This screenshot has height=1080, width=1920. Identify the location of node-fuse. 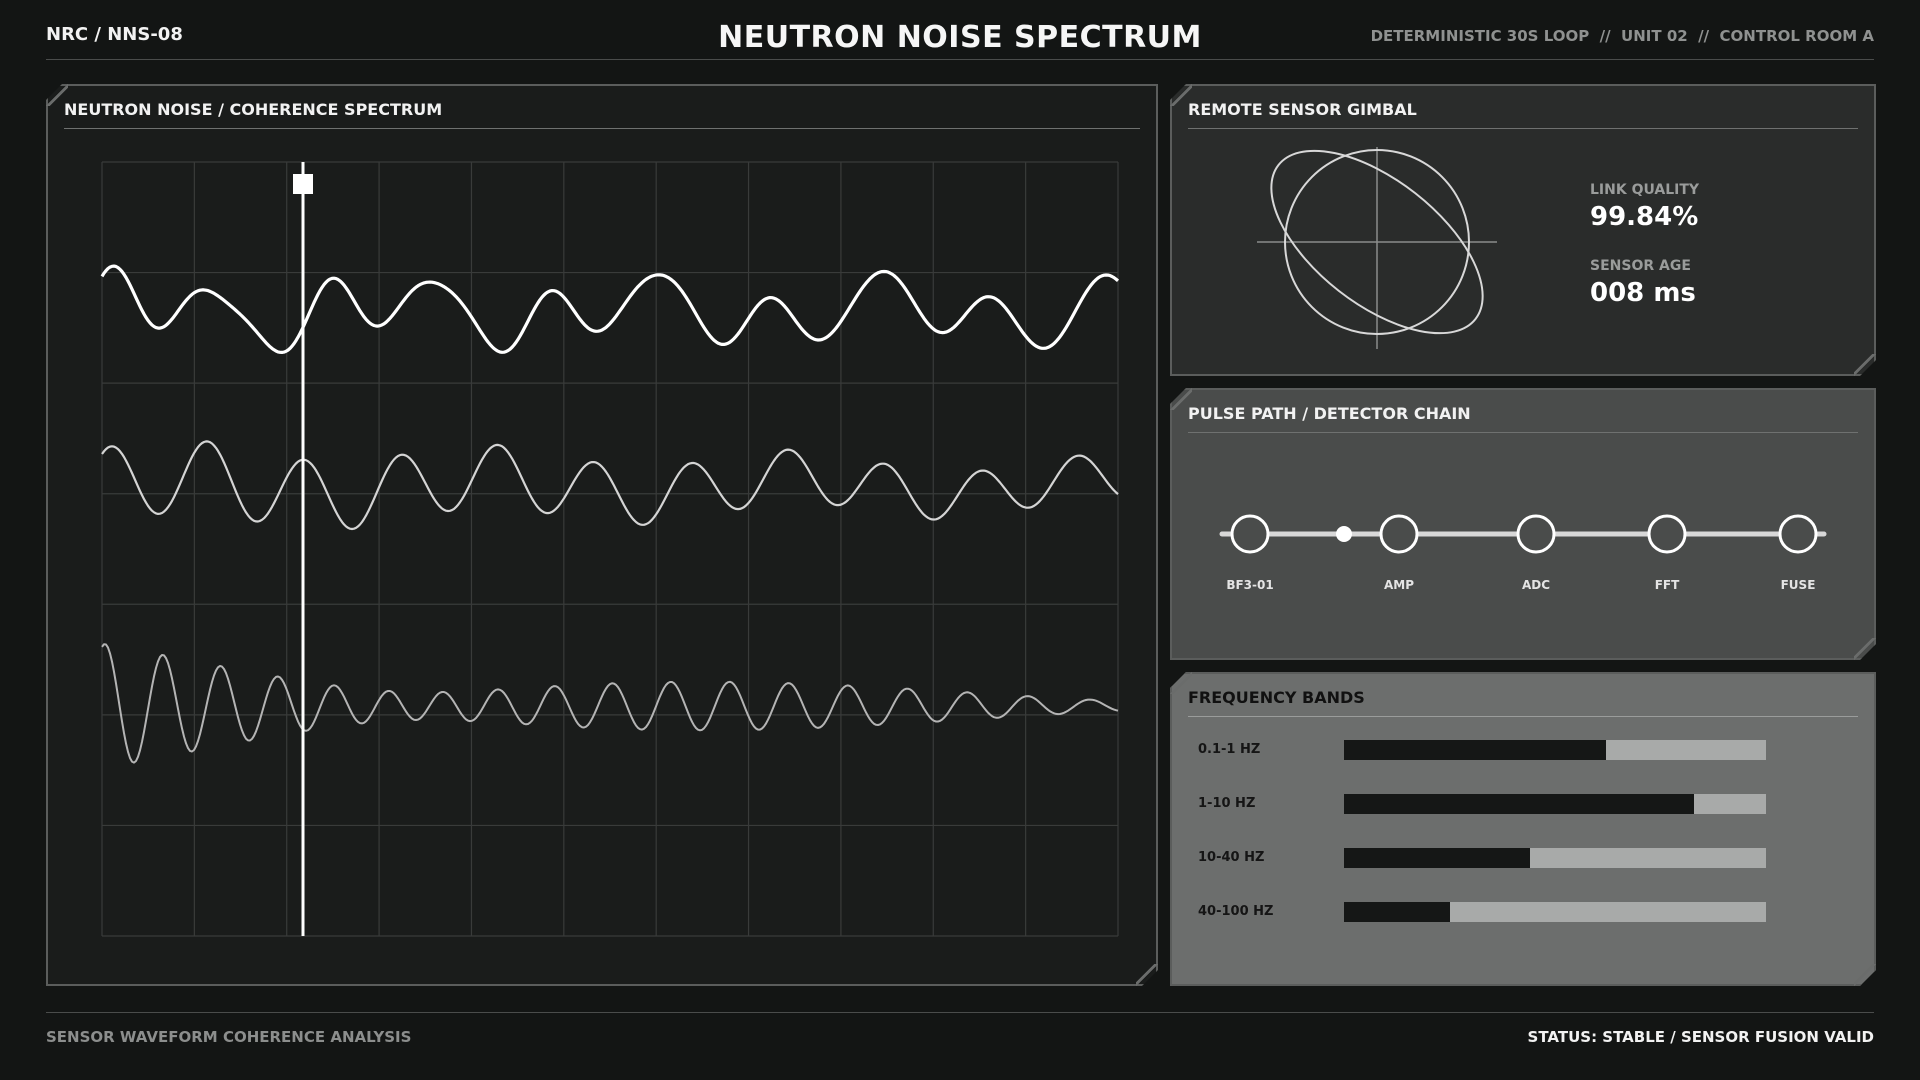
(1798, 534).